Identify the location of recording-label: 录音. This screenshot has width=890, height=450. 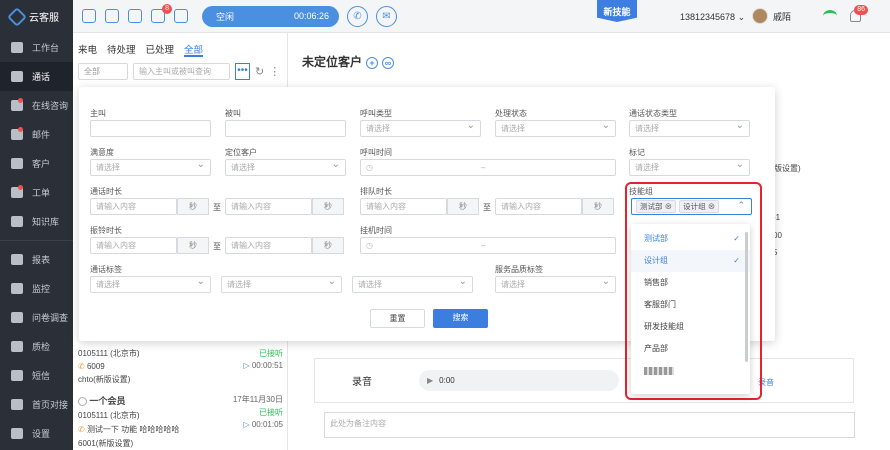
(362, 382).